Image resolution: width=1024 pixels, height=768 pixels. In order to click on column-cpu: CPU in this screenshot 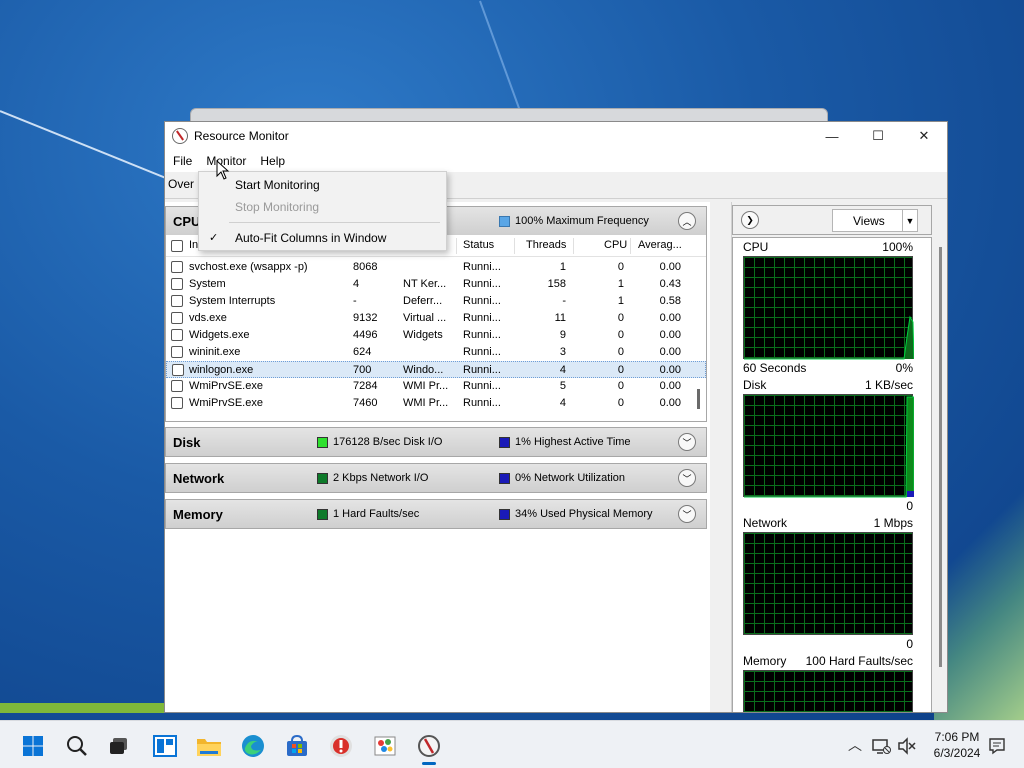, I will do `click(615, 245)`.